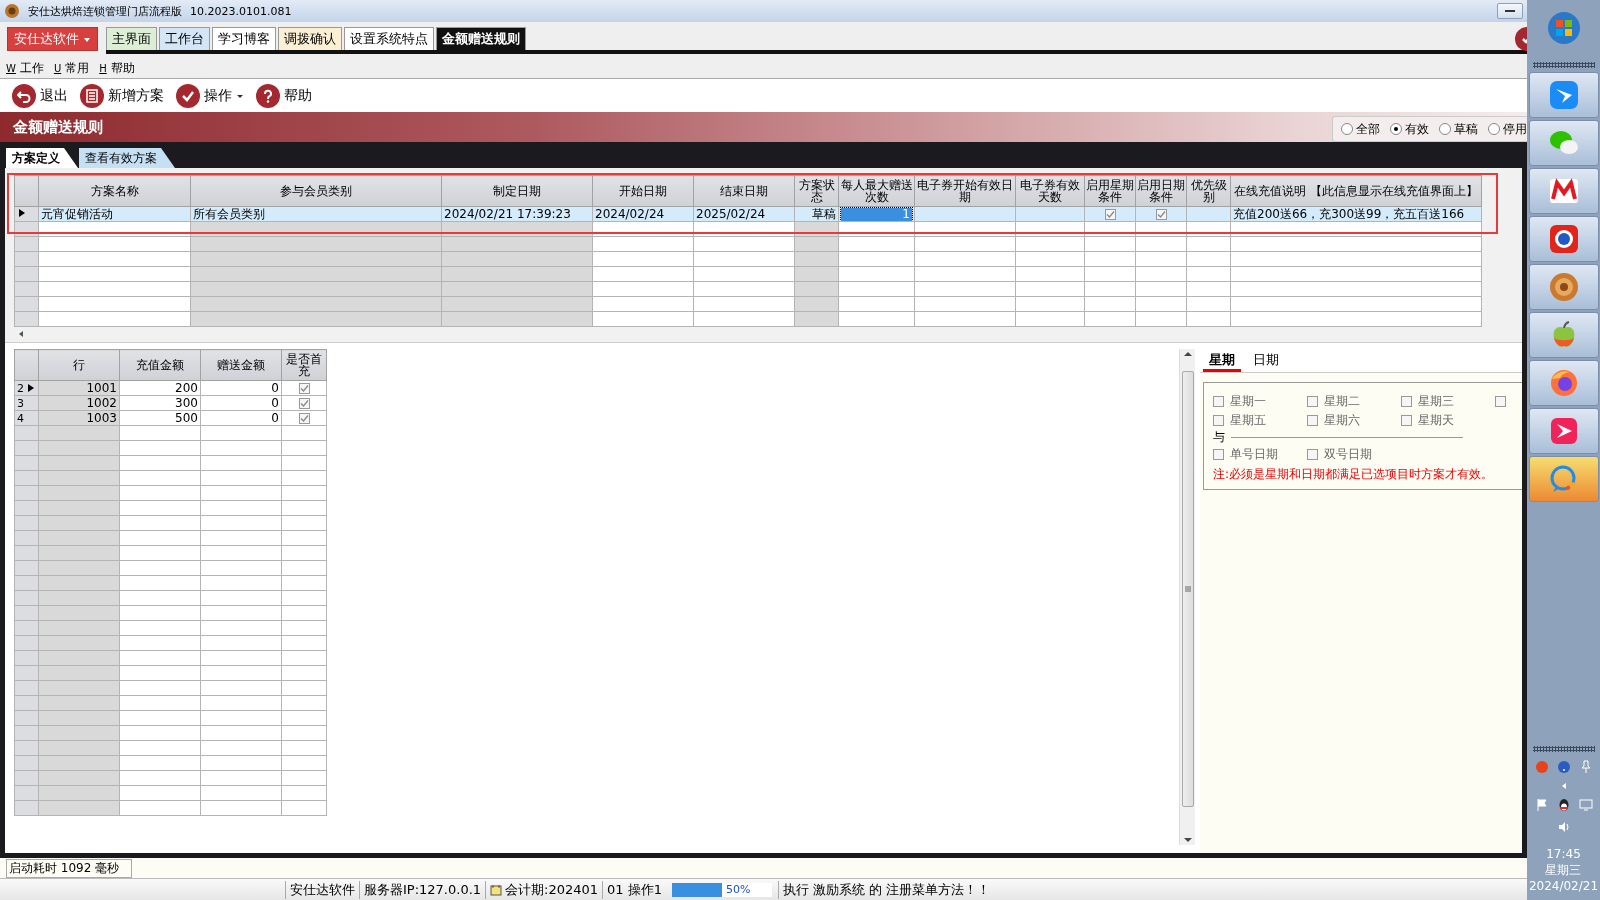 Image resolution: width=1600 pixels, height=900 pixels. What do you see at coordinates (310, 38) in the screenshot?
I see `tab: 调拨确认` at bounding box center [310, 38].